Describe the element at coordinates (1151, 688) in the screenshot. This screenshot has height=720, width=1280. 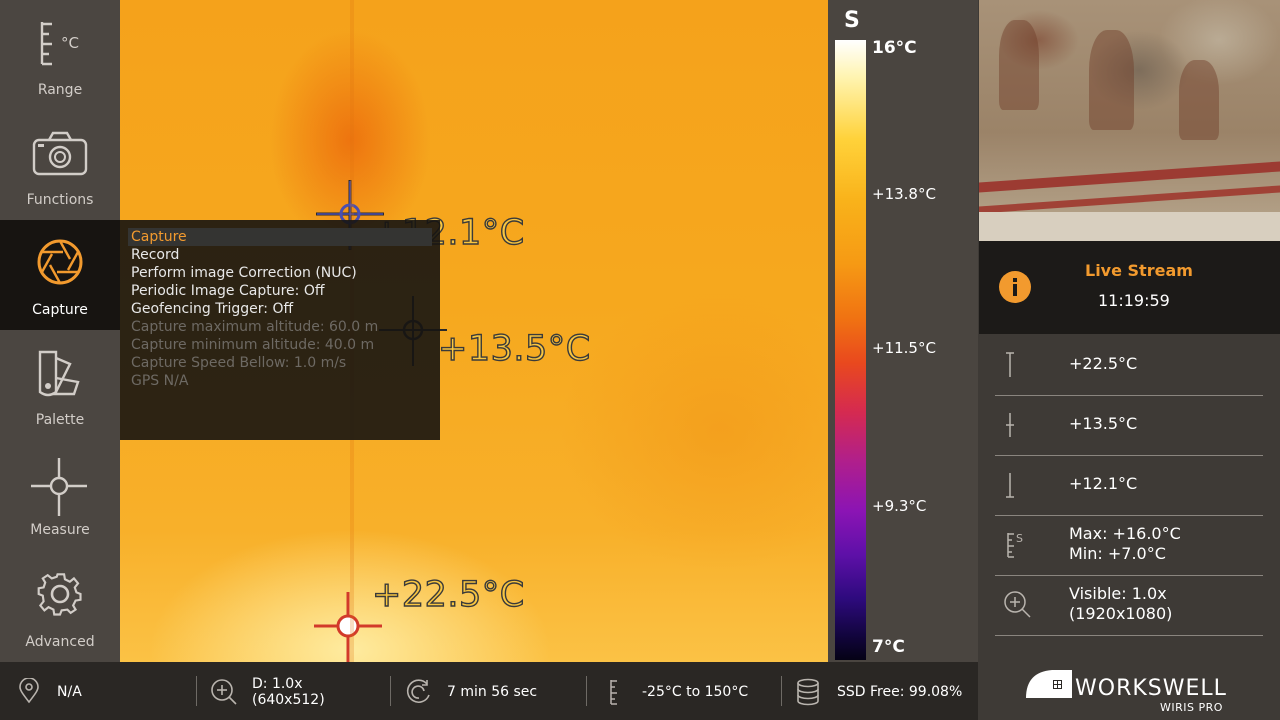
I see `brand-name: WORKSWELL` at that location.